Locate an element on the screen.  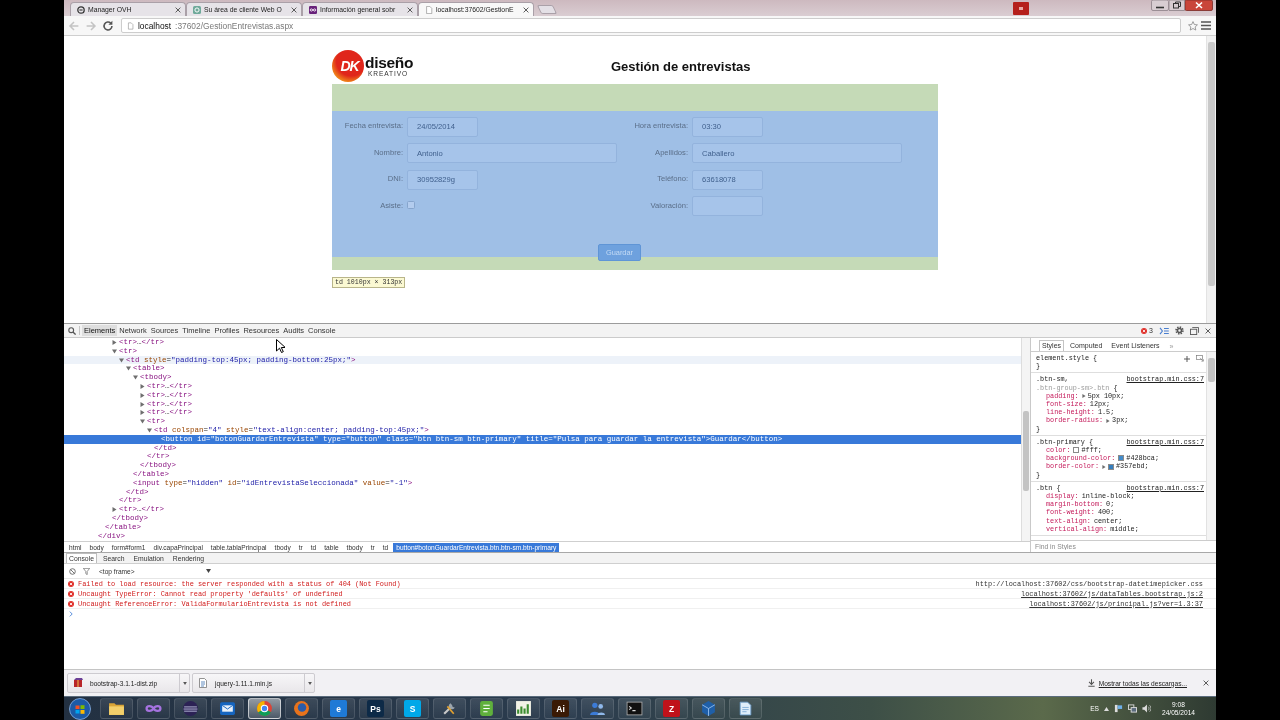
triangle-up-icon is located at coordinates (1106, 708).